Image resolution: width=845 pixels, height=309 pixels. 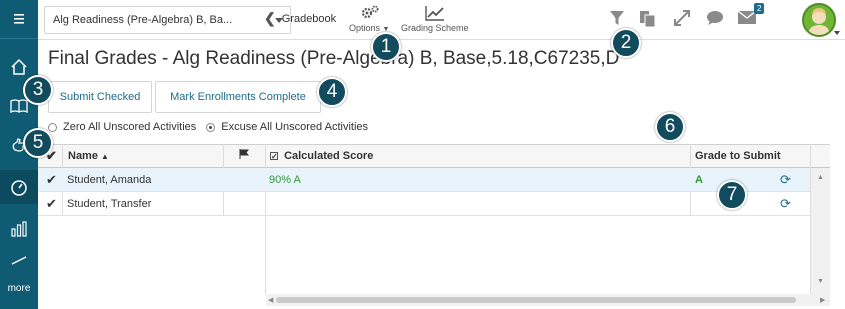 What do you see at coordinates (19, 229) in the screenshot?
I see `bar-chart-icon` at bounding box center [19, 229].